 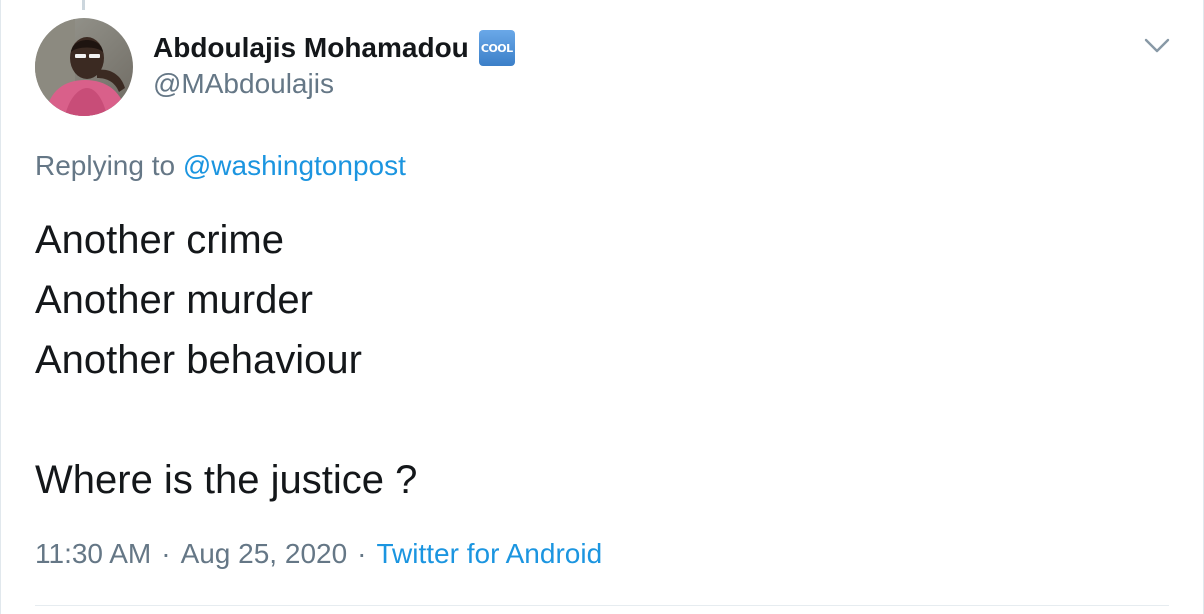 I want to click on tweet-line: Another murder, so click(x=174, y=300).